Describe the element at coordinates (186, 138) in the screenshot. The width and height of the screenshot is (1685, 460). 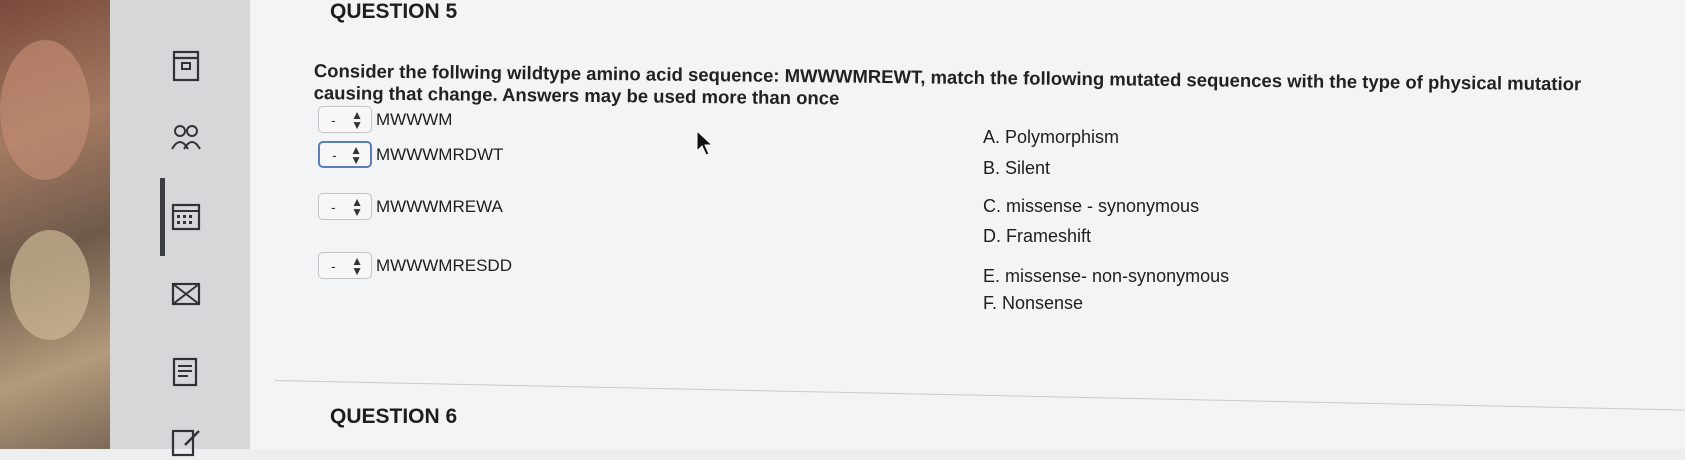
I see `people-icon` at that location.